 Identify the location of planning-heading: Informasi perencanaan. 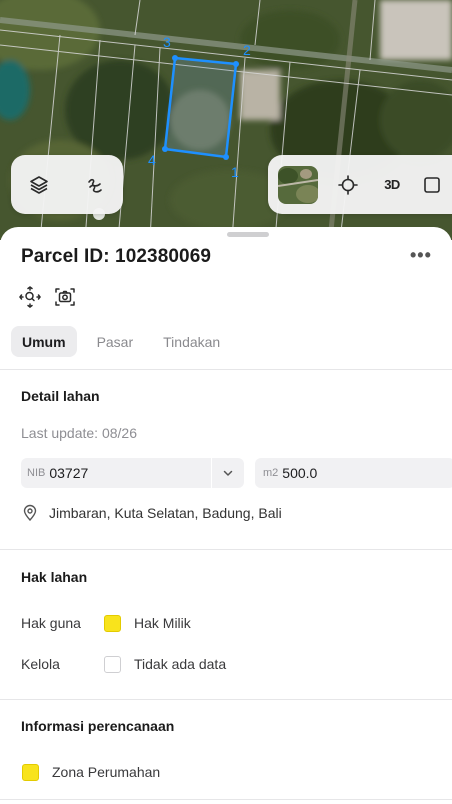
(98, 726).